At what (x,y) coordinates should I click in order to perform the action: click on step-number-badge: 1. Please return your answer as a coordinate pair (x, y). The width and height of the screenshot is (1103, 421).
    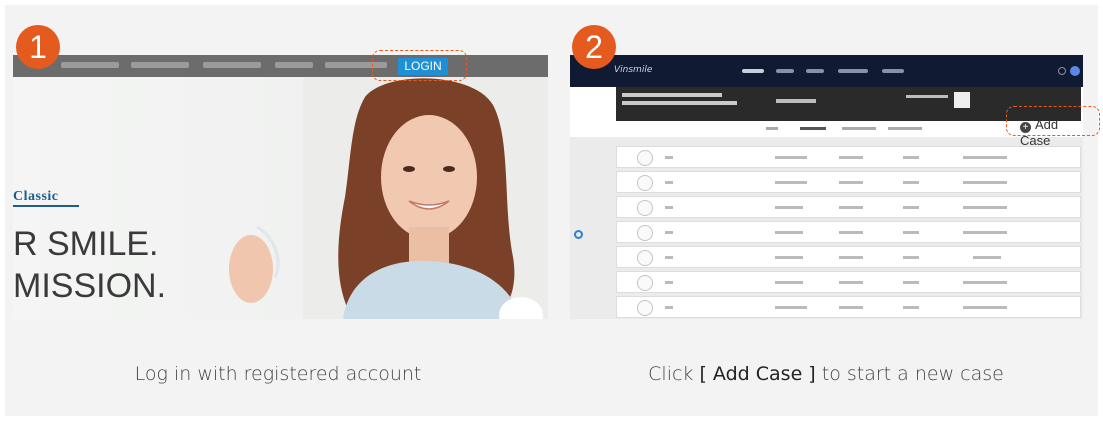
    Looking at the image, I should click on (38, 47).